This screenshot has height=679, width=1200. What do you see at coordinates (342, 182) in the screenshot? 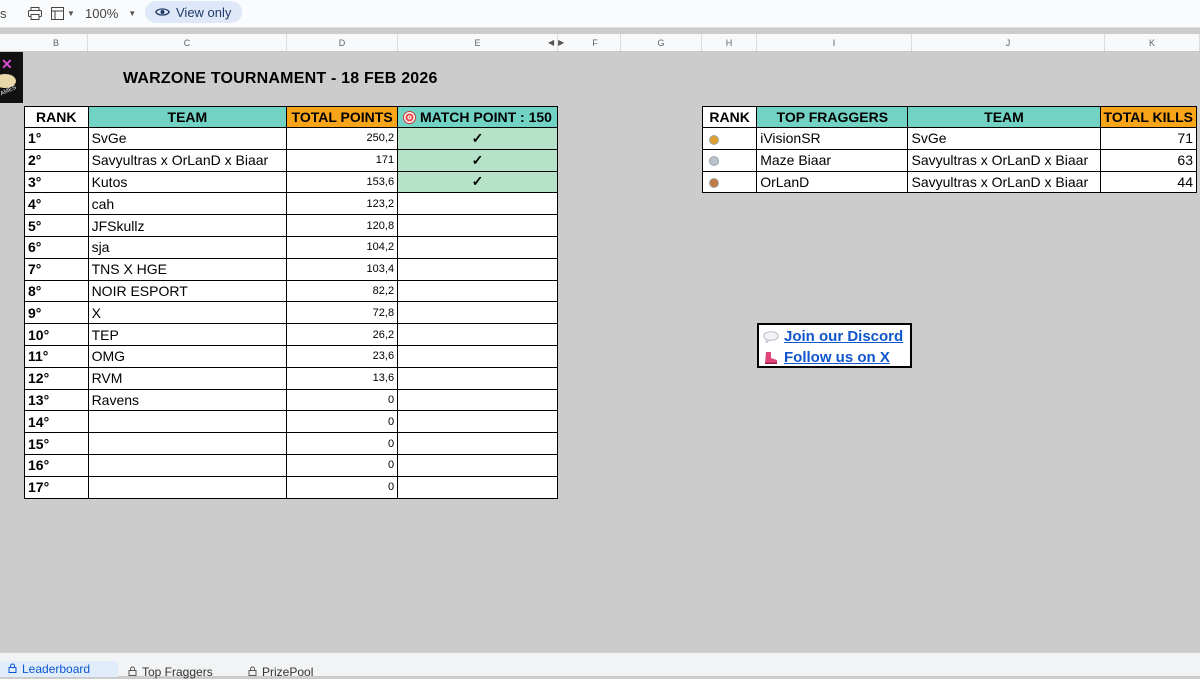
I see `points-cell: 153,6` at bounding box center [342, 182].